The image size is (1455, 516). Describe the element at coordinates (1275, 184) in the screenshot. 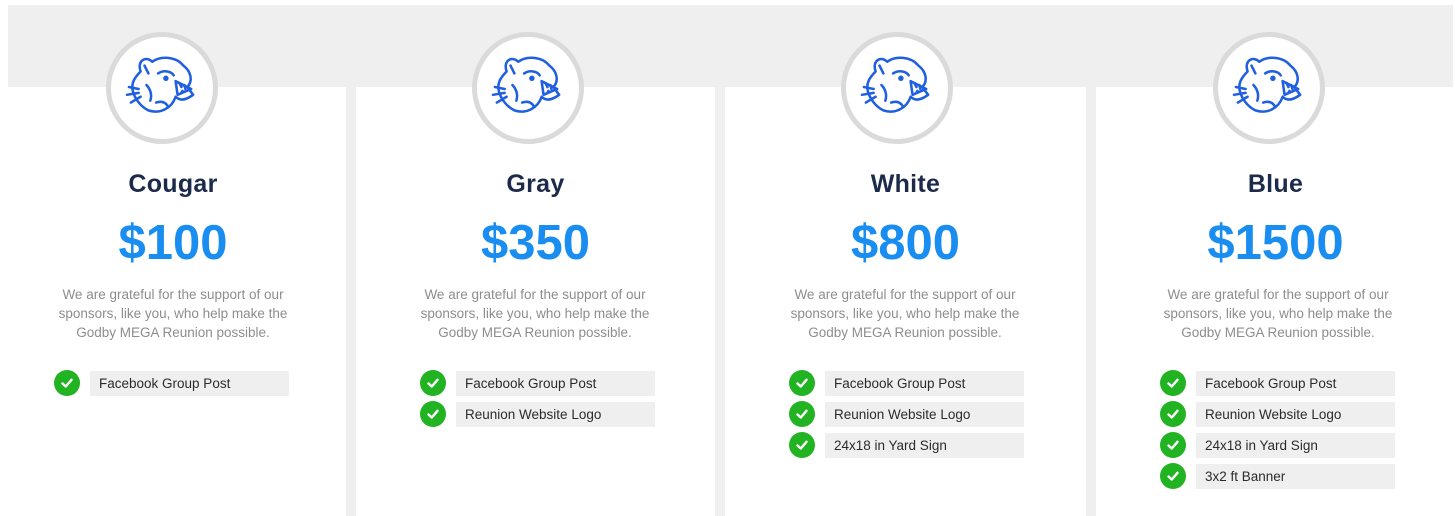

I see `tier-name: Blue` at that location.